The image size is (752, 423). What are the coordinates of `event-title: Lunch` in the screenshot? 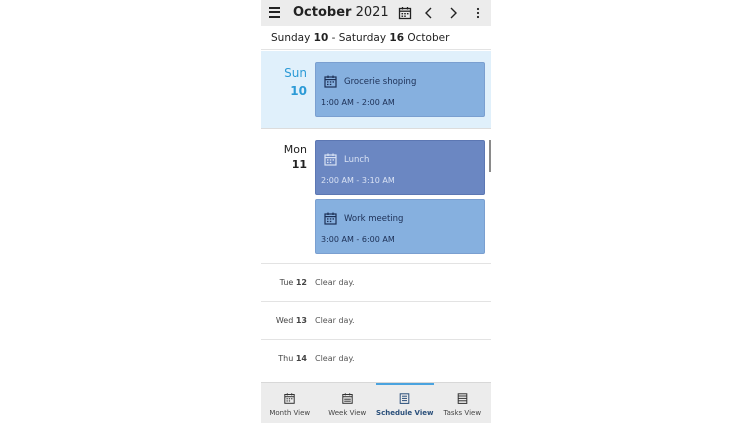 It's located at (357, 160).